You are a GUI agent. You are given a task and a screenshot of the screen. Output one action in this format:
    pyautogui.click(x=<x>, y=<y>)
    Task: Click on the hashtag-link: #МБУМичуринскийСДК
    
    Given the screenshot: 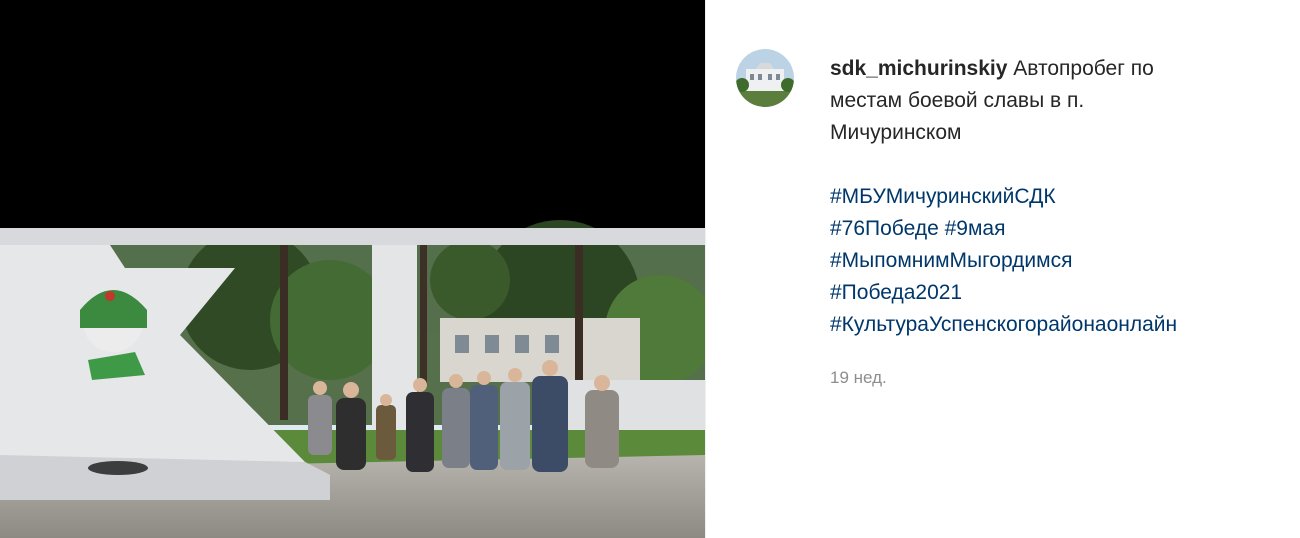 What is the action you would take?
    pyautogui.click(x=1055, y=197)
    